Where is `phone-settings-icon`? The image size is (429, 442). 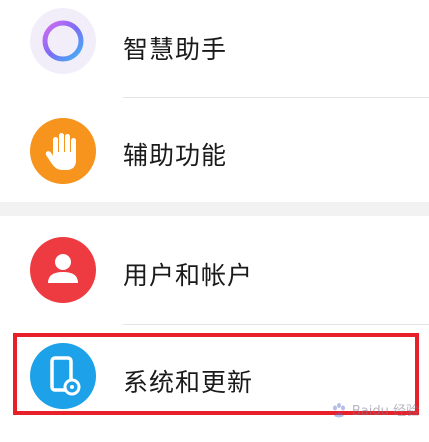
phone-settings-icon is located at coordinates (63, 376).